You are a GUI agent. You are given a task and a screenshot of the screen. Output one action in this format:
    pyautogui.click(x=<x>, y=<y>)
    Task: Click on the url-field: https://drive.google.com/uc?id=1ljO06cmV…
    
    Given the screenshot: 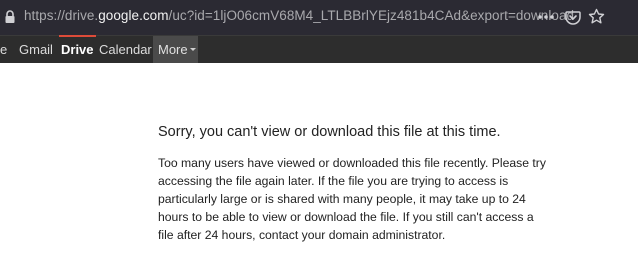 What is the action you would take?
    pyautogui.click(x=299, y=15)
    